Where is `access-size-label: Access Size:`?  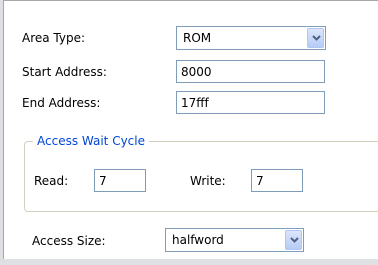 access-size-label: Access Size: is located at coordinates (69, 241).